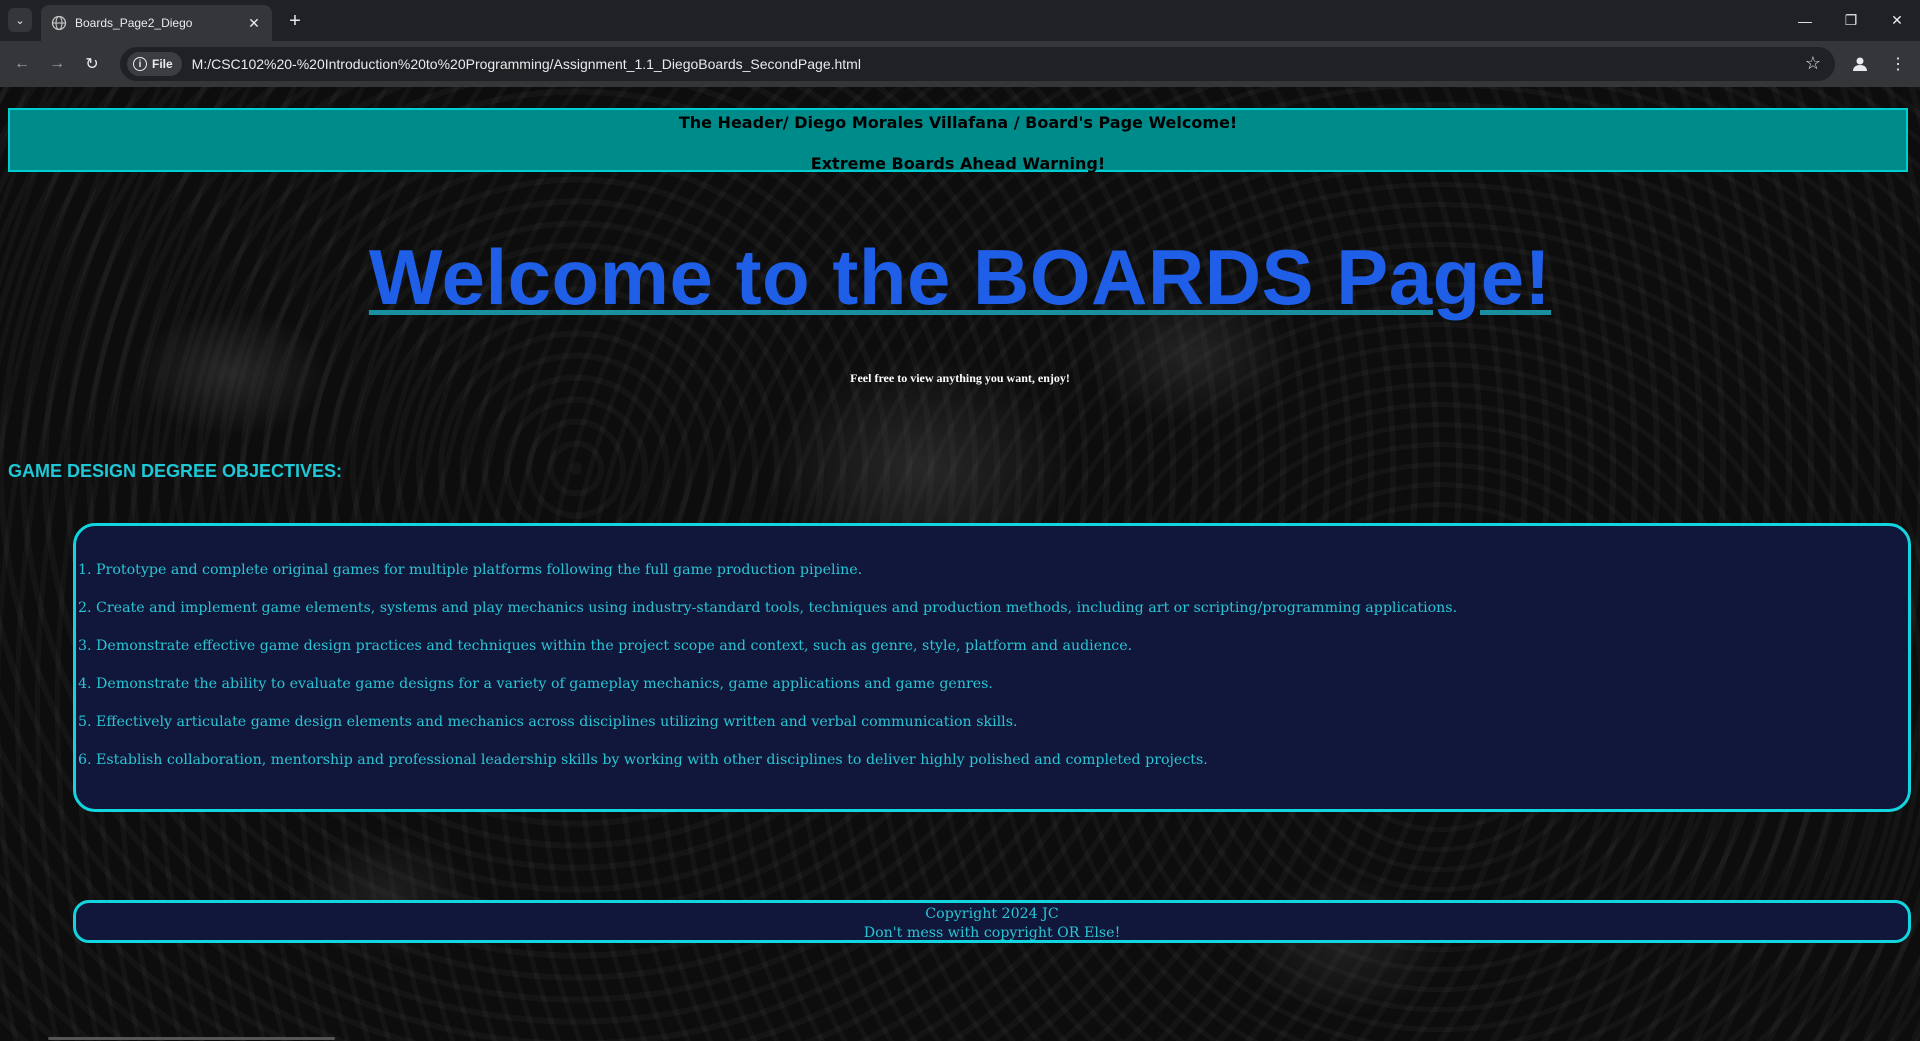 This screenshot has height=1041, width=1920. Describe the element at coordinates (1805, 20) in the screenshot. I see `minimize-icon: —` at that location.